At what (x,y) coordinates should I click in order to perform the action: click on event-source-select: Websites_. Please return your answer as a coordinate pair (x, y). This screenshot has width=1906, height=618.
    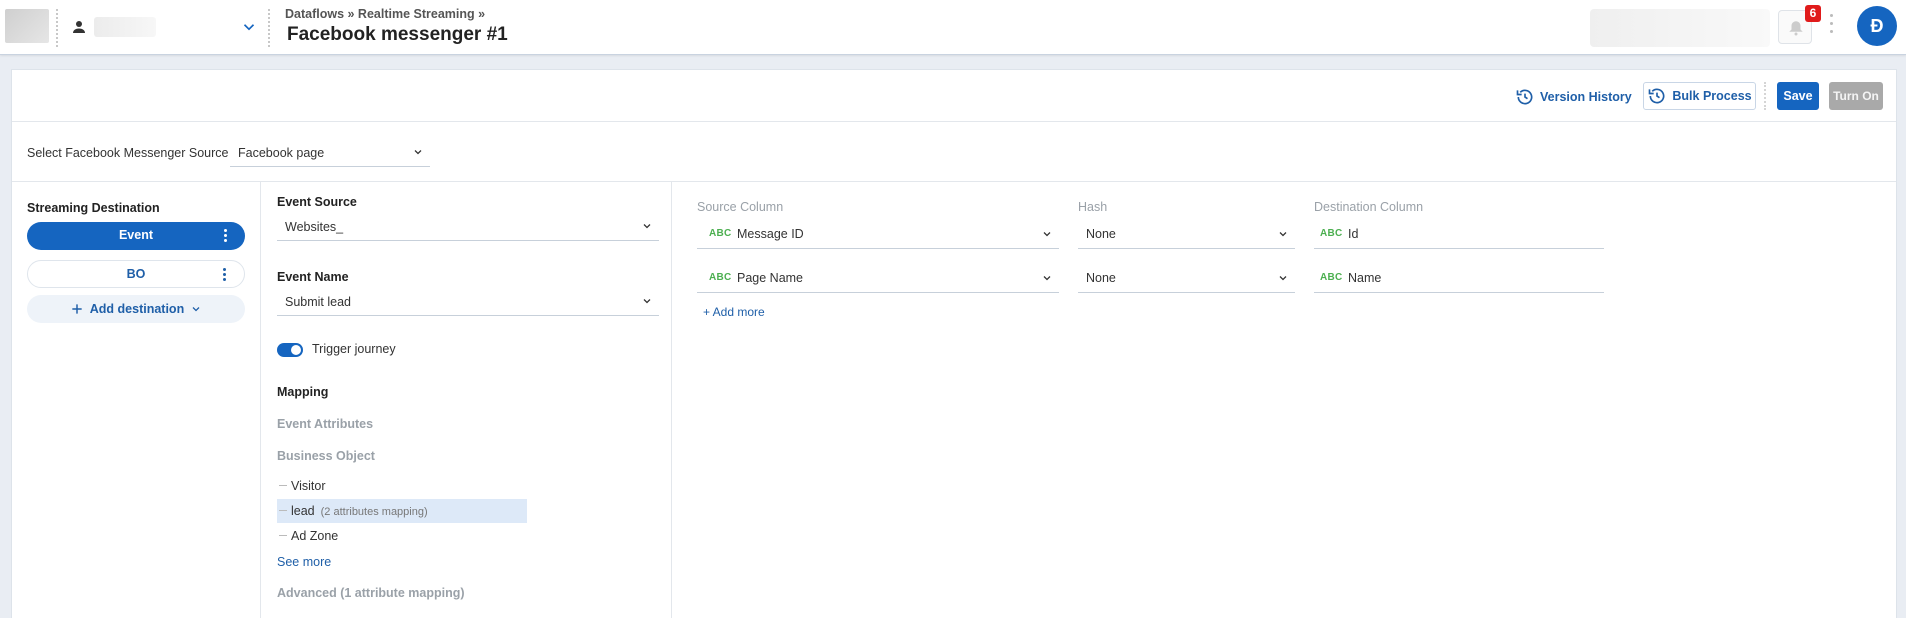
    Looking at the image, I should click on (468, 228).